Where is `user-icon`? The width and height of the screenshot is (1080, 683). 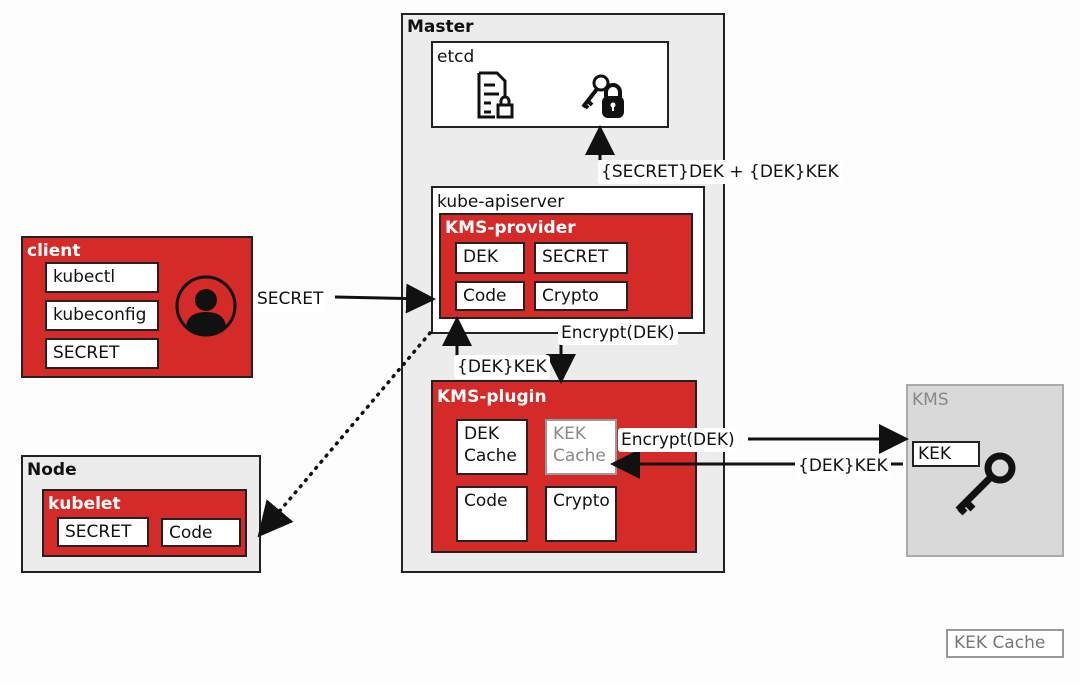 user-icon is located at coordinates (206, 306).